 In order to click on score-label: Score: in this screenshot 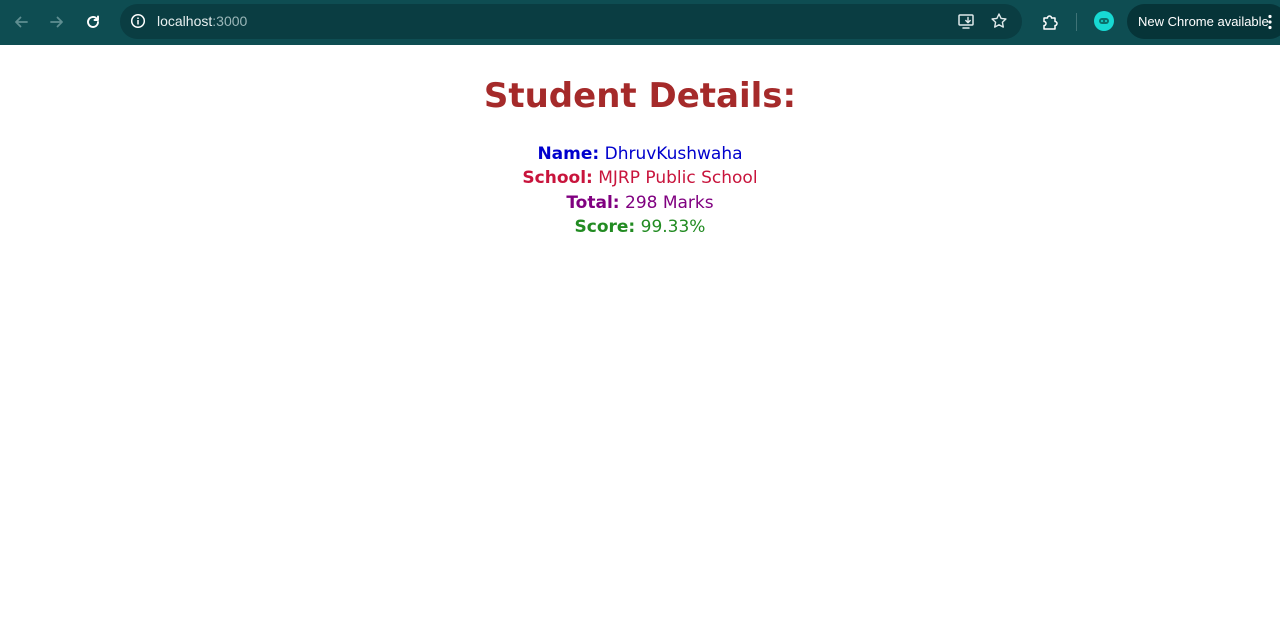, I will do `click(605, 226)`.